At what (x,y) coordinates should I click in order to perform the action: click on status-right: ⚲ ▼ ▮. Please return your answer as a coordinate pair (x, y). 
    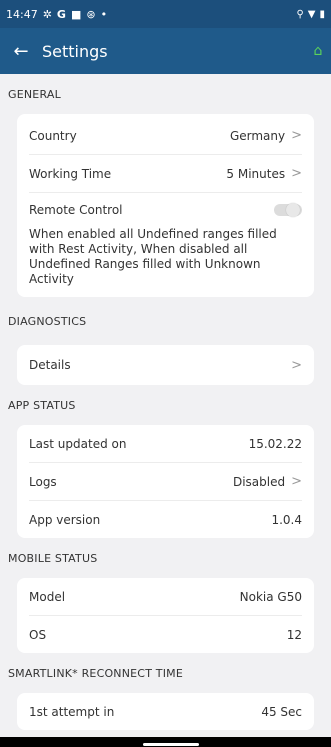
    Looking at the image, I should click on (310, 14).